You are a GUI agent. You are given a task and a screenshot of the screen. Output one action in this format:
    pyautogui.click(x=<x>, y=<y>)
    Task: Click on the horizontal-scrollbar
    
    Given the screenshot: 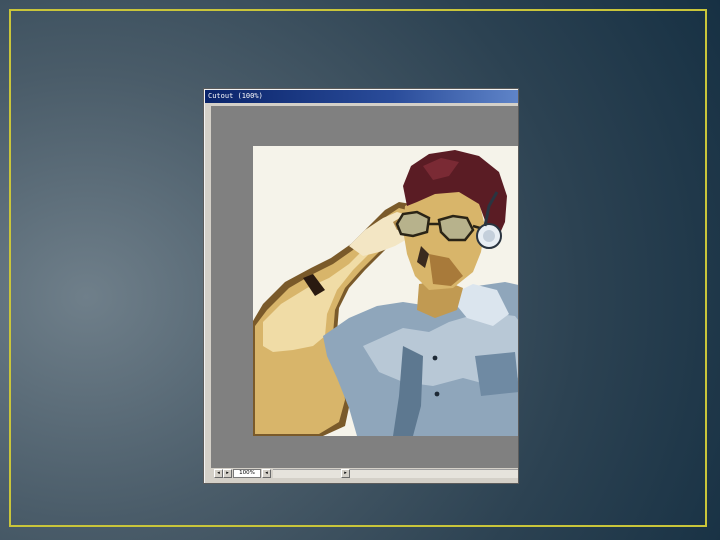 What is the action you would take?
    pyautogui.click(x=395, y=473)
    